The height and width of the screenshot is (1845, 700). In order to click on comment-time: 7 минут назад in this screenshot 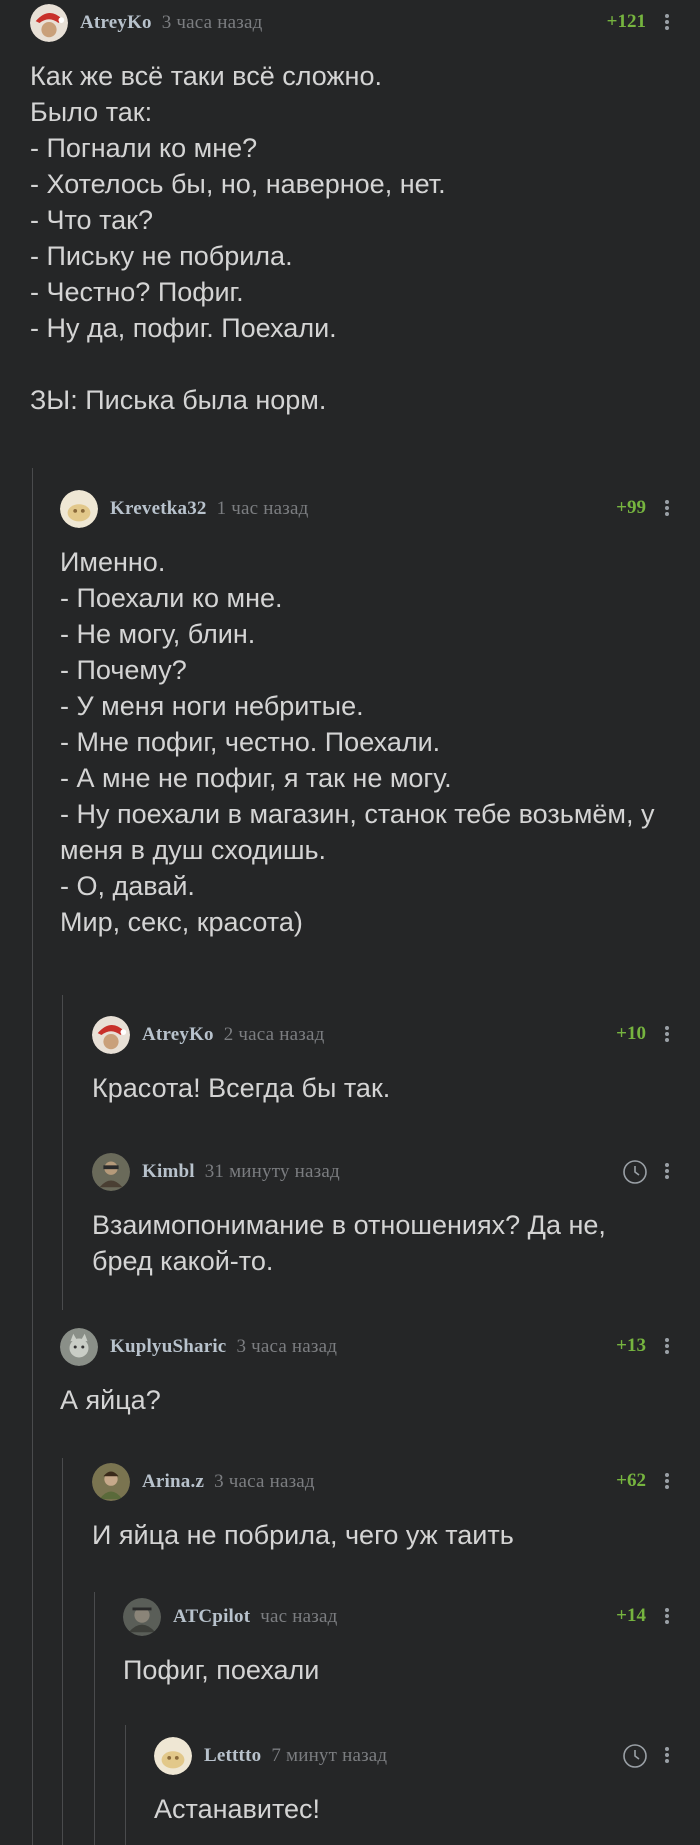, I will do `click(329, 1755)`.